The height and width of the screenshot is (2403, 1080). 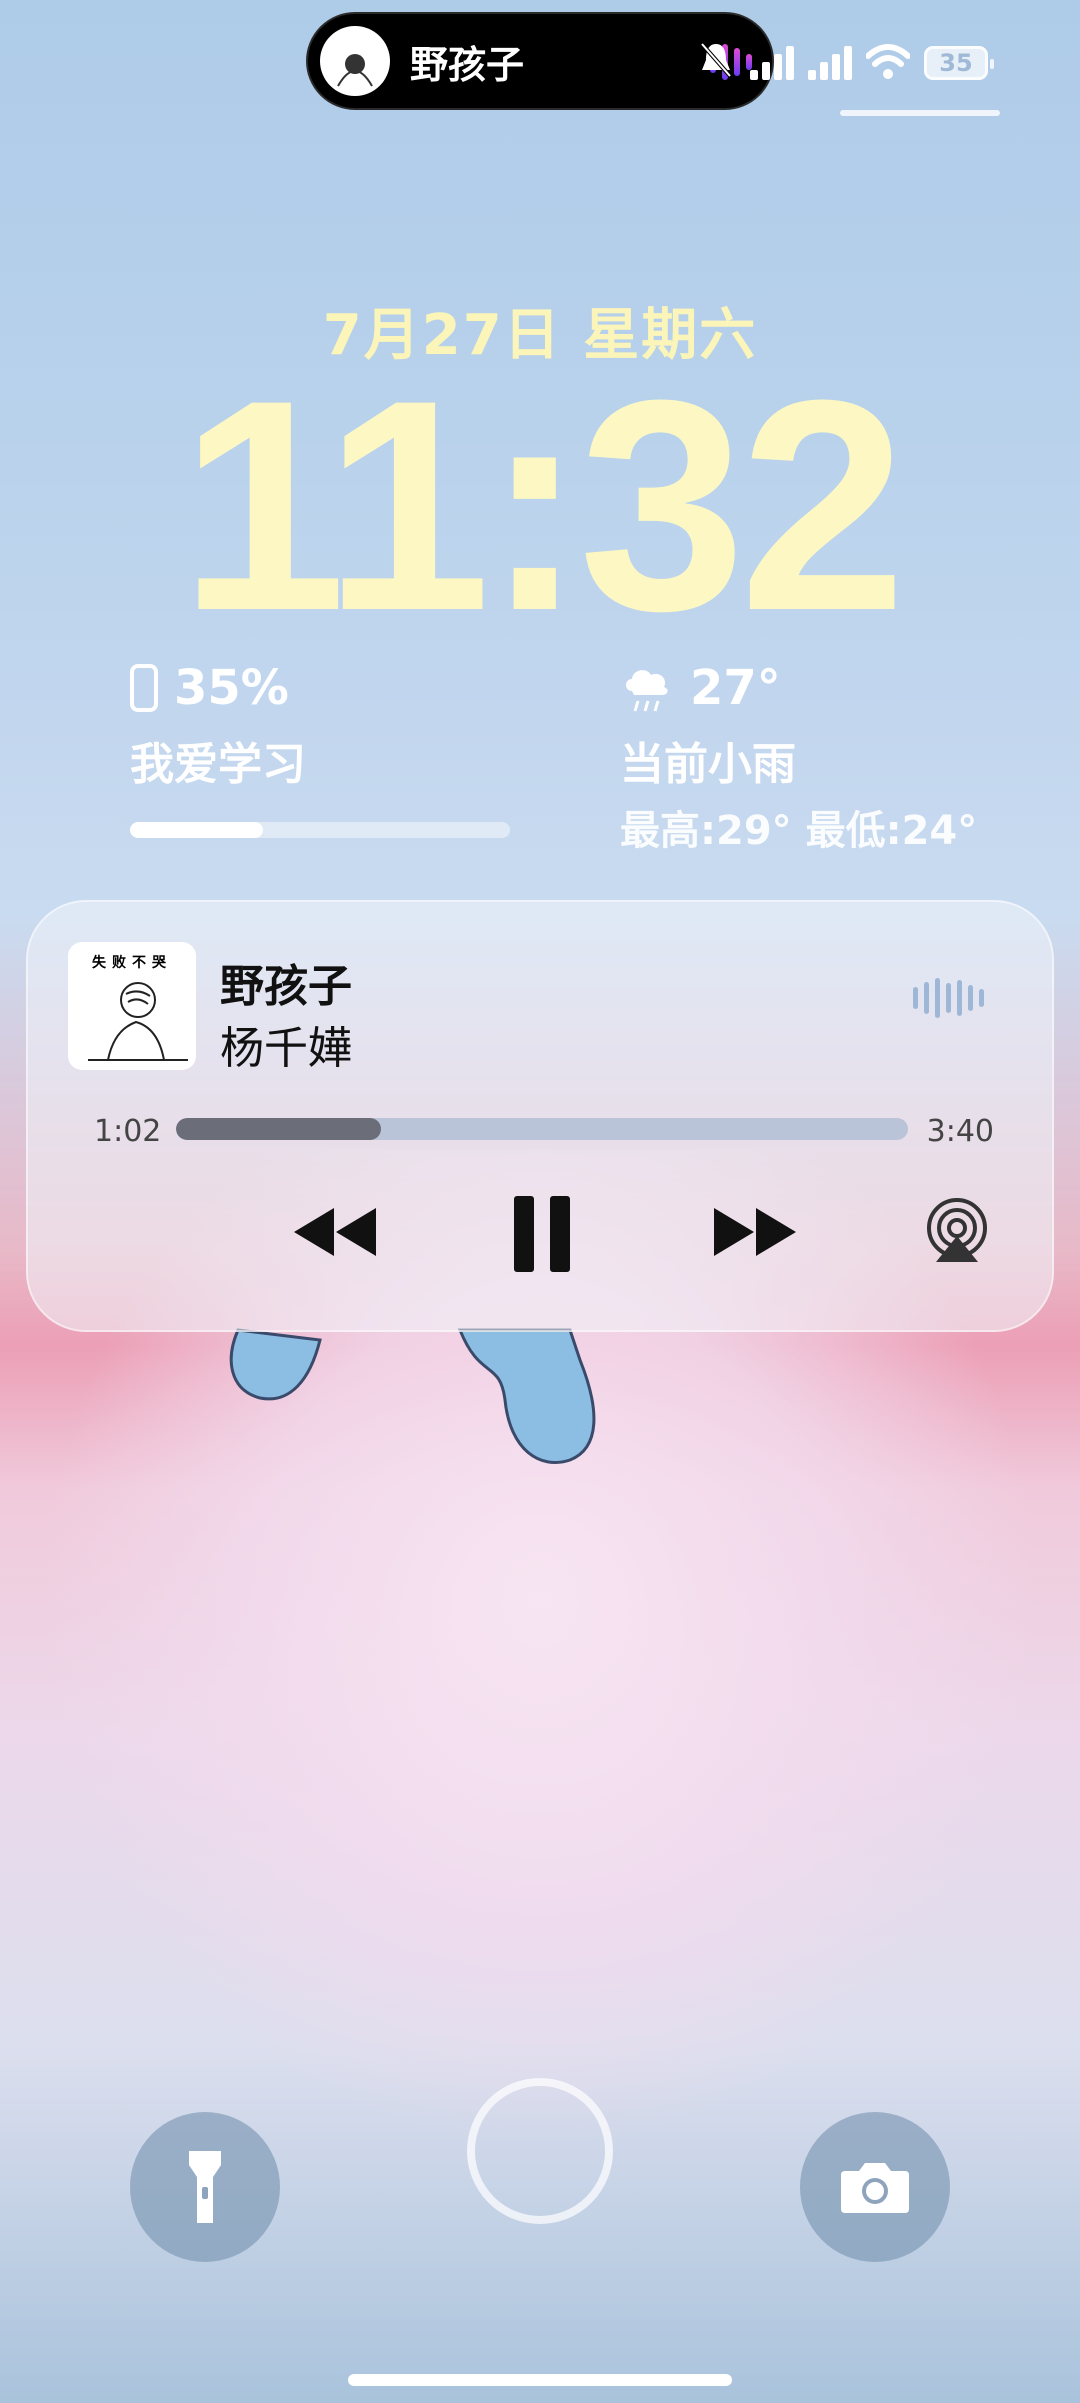 I want to click on pause-icon, so click(x=542, y=1234).